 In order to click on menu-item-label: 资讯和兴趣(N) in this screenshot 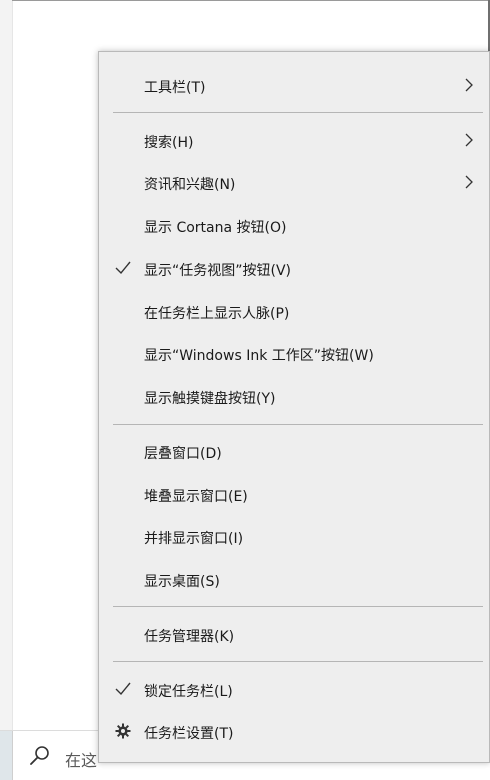, I will do `click(190, 185)`.